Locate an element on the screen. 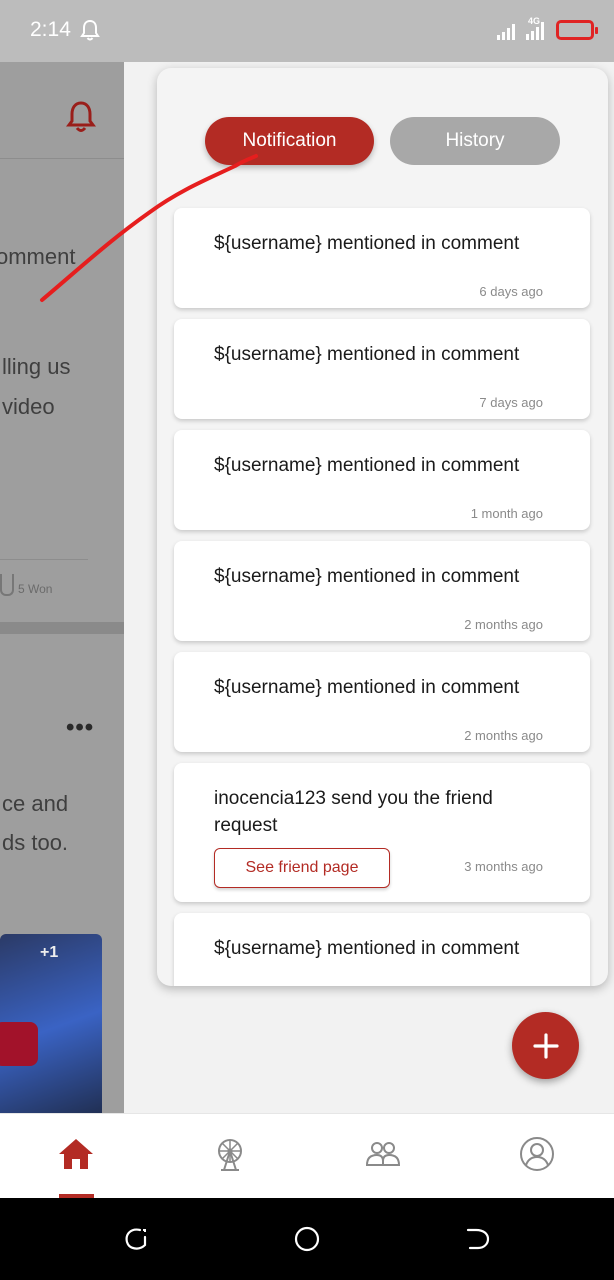 This screenshot has width=614, height=1280. add-button is located at coordinates (545, 1045).